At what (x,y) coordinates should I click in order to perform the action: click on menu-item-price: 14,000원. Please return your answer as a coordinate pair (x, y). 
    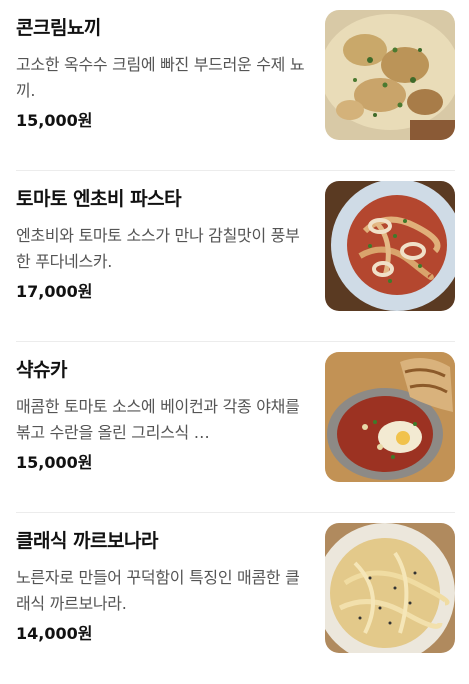
    Looking at the image, I should click on (54, 633).